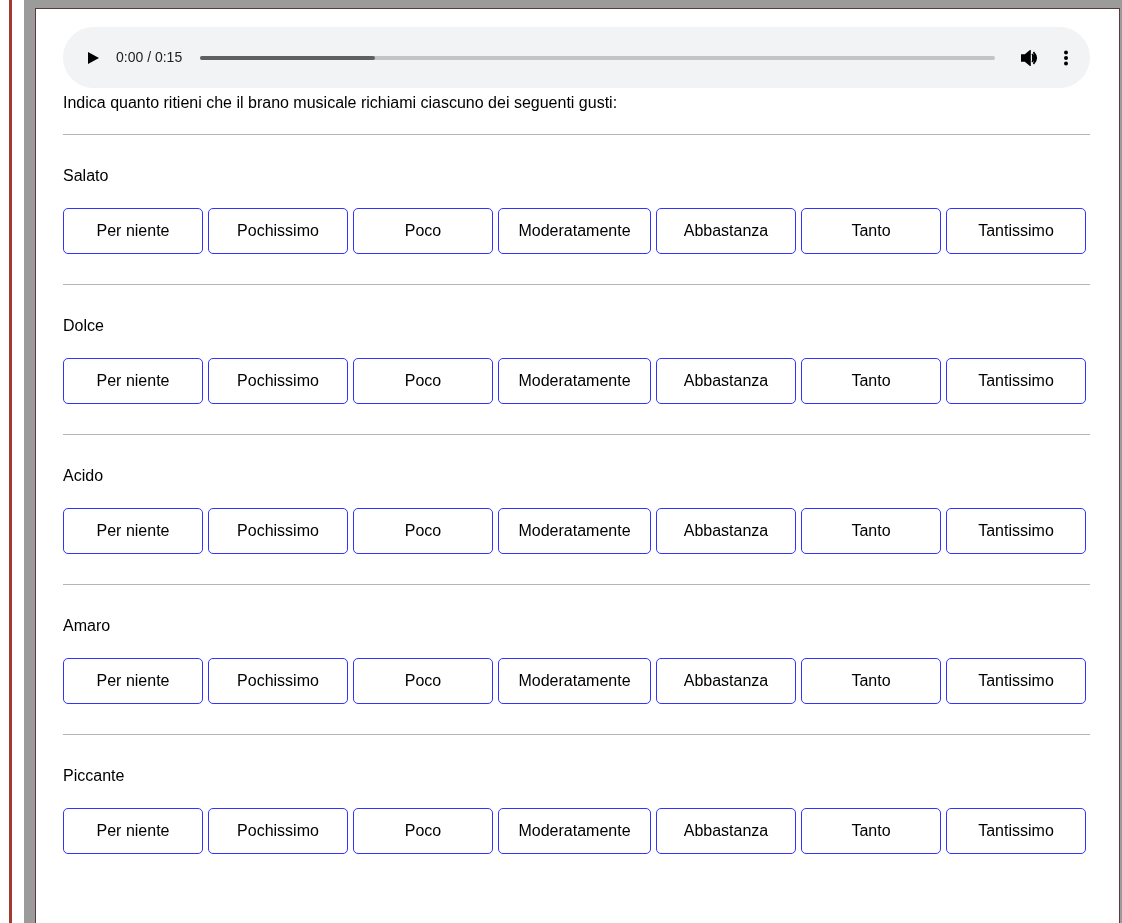 The width and height of the screenshot is (1122, 923). What do you see at coordinates (1030, 57) in the screenshot?
I see `volume-icon` at bounding box center [1030, 57].